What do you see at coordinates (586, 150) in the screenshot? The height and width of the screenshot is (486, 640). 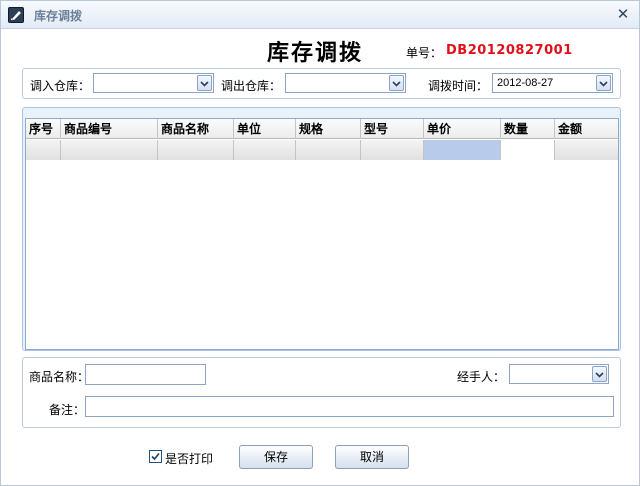 I see `cell-amount` at bounding box center [586, 150].